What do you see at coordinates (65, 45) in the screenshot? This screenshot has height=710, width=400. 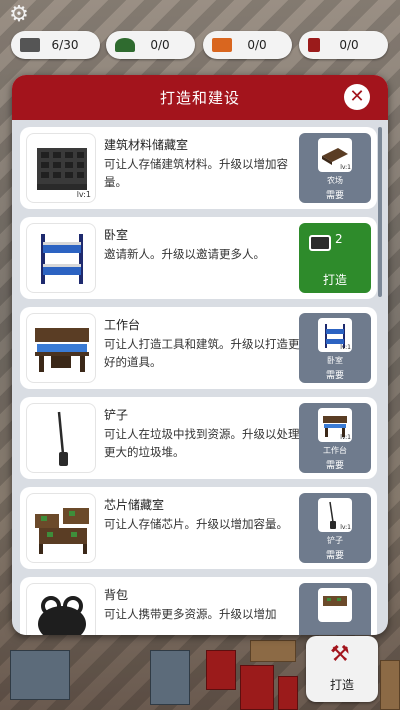 I see `resource-scrap-value: 6/30` at bounding box center [65, 45].